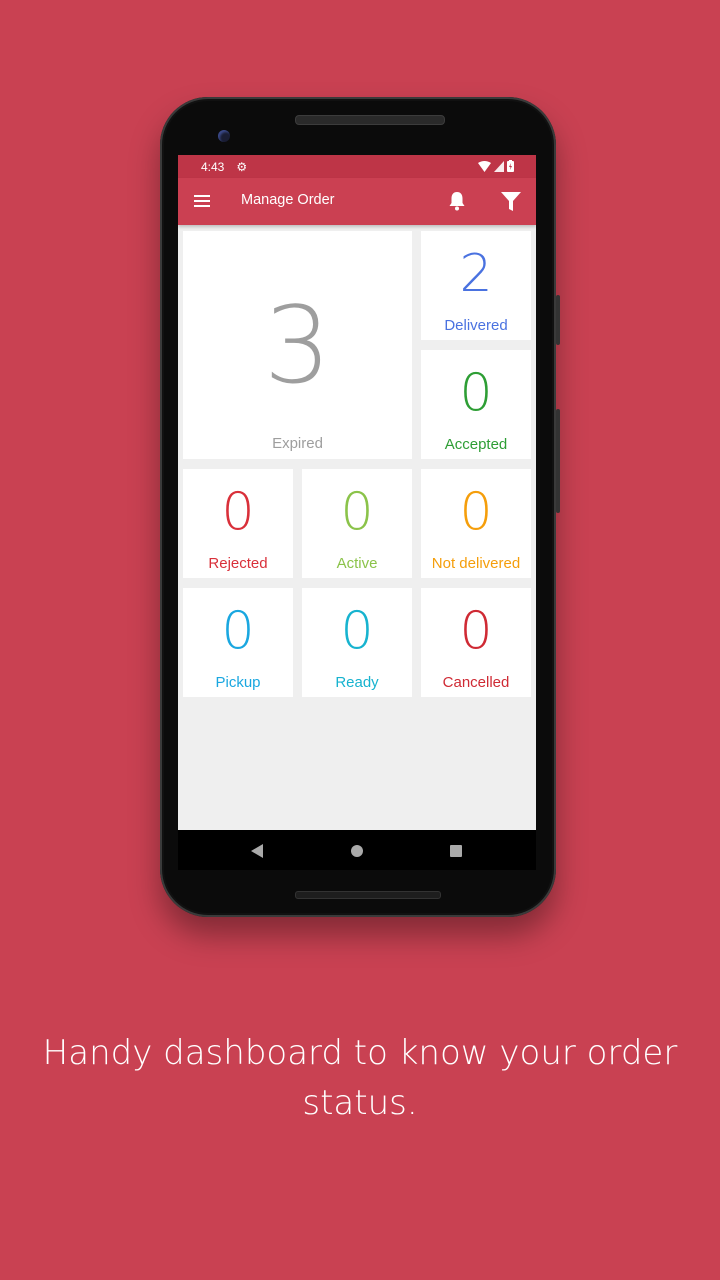 This screenshot has width=720, height=1280. Describe the element at coordinates (297, 443) in the screenshot. I see `expired-label: Expired` at that location.